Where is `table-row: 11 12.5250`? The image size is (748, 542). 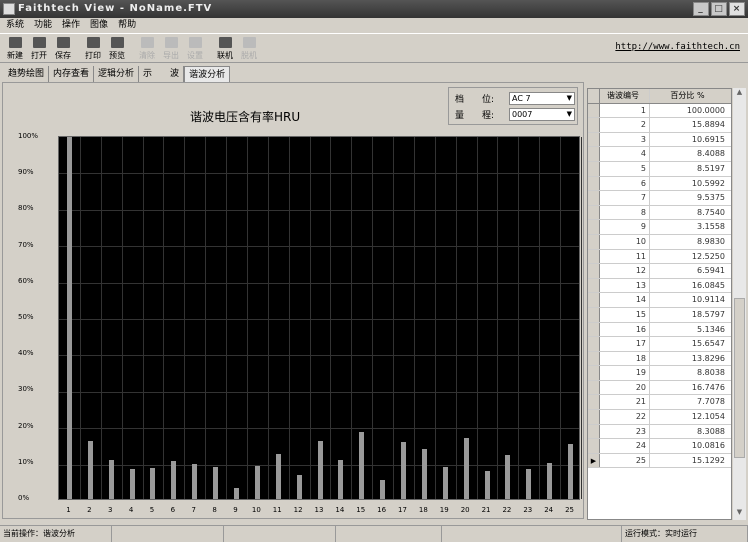 table-row: 11 12.5250 is located at coordinates (659, 257).